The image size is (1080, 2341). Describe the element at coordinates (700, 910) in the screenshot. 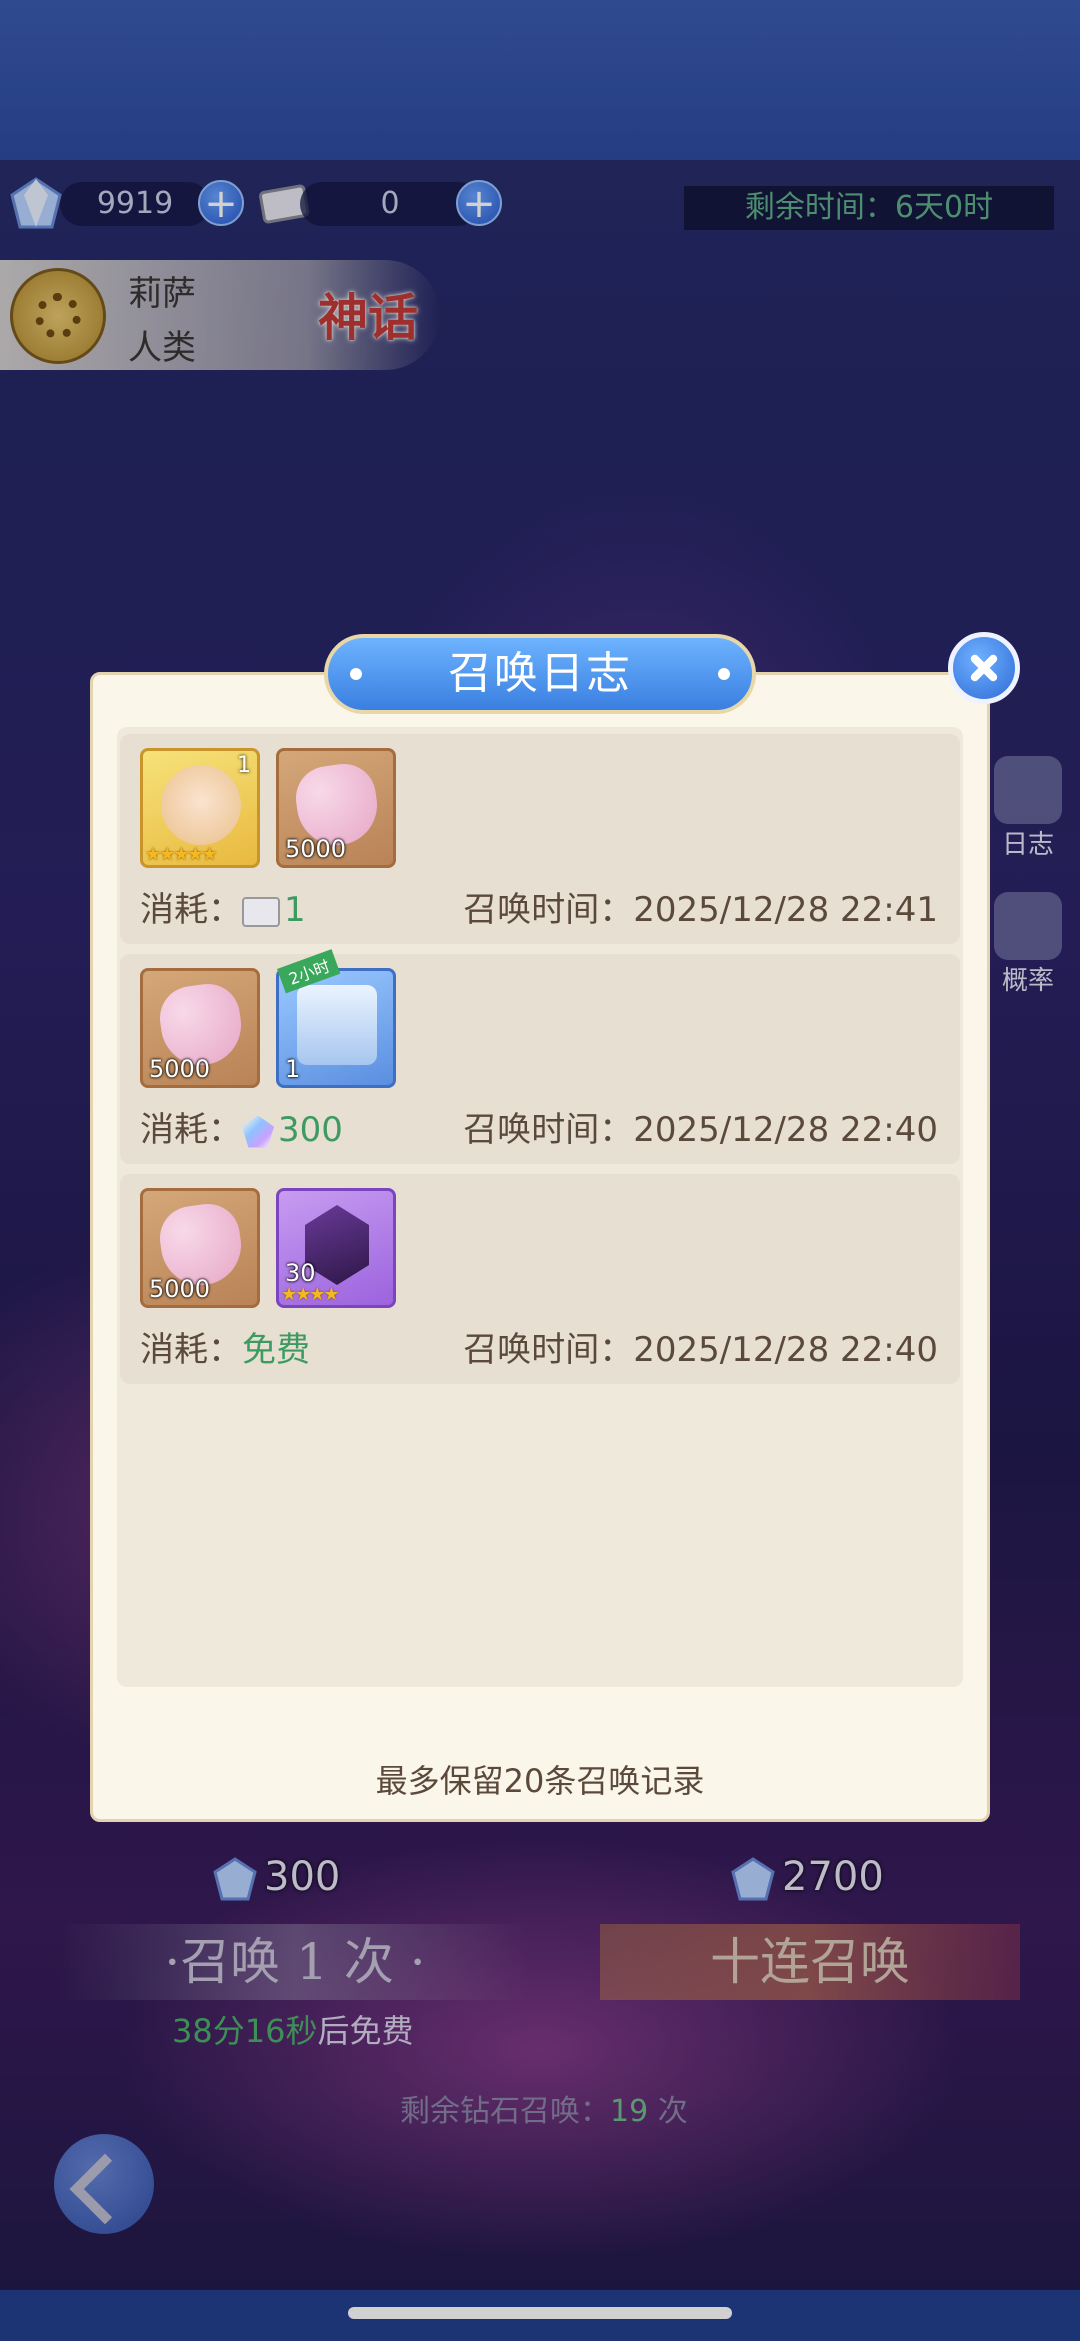

I see `record-time: 召唤时间：2025/12/28 22:41` at that location.